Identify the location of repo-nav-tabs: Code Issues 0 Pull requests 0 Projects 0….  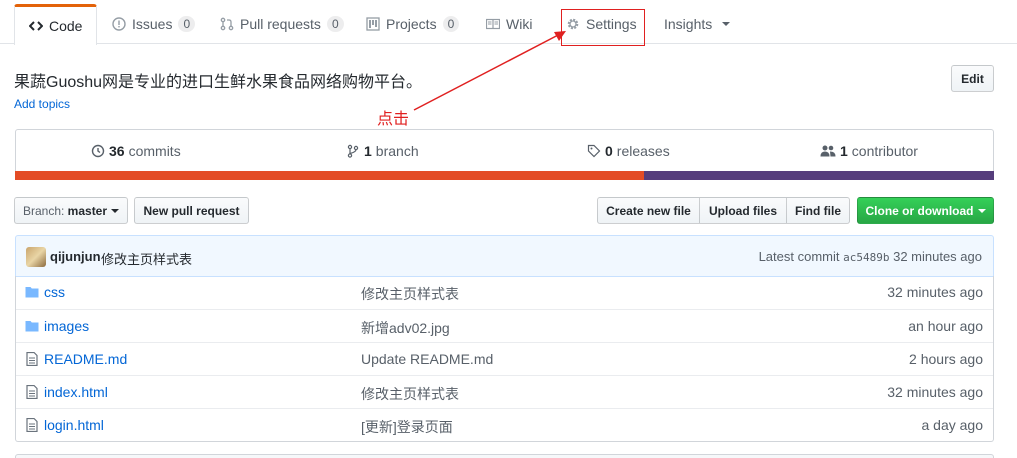
(508, 22).